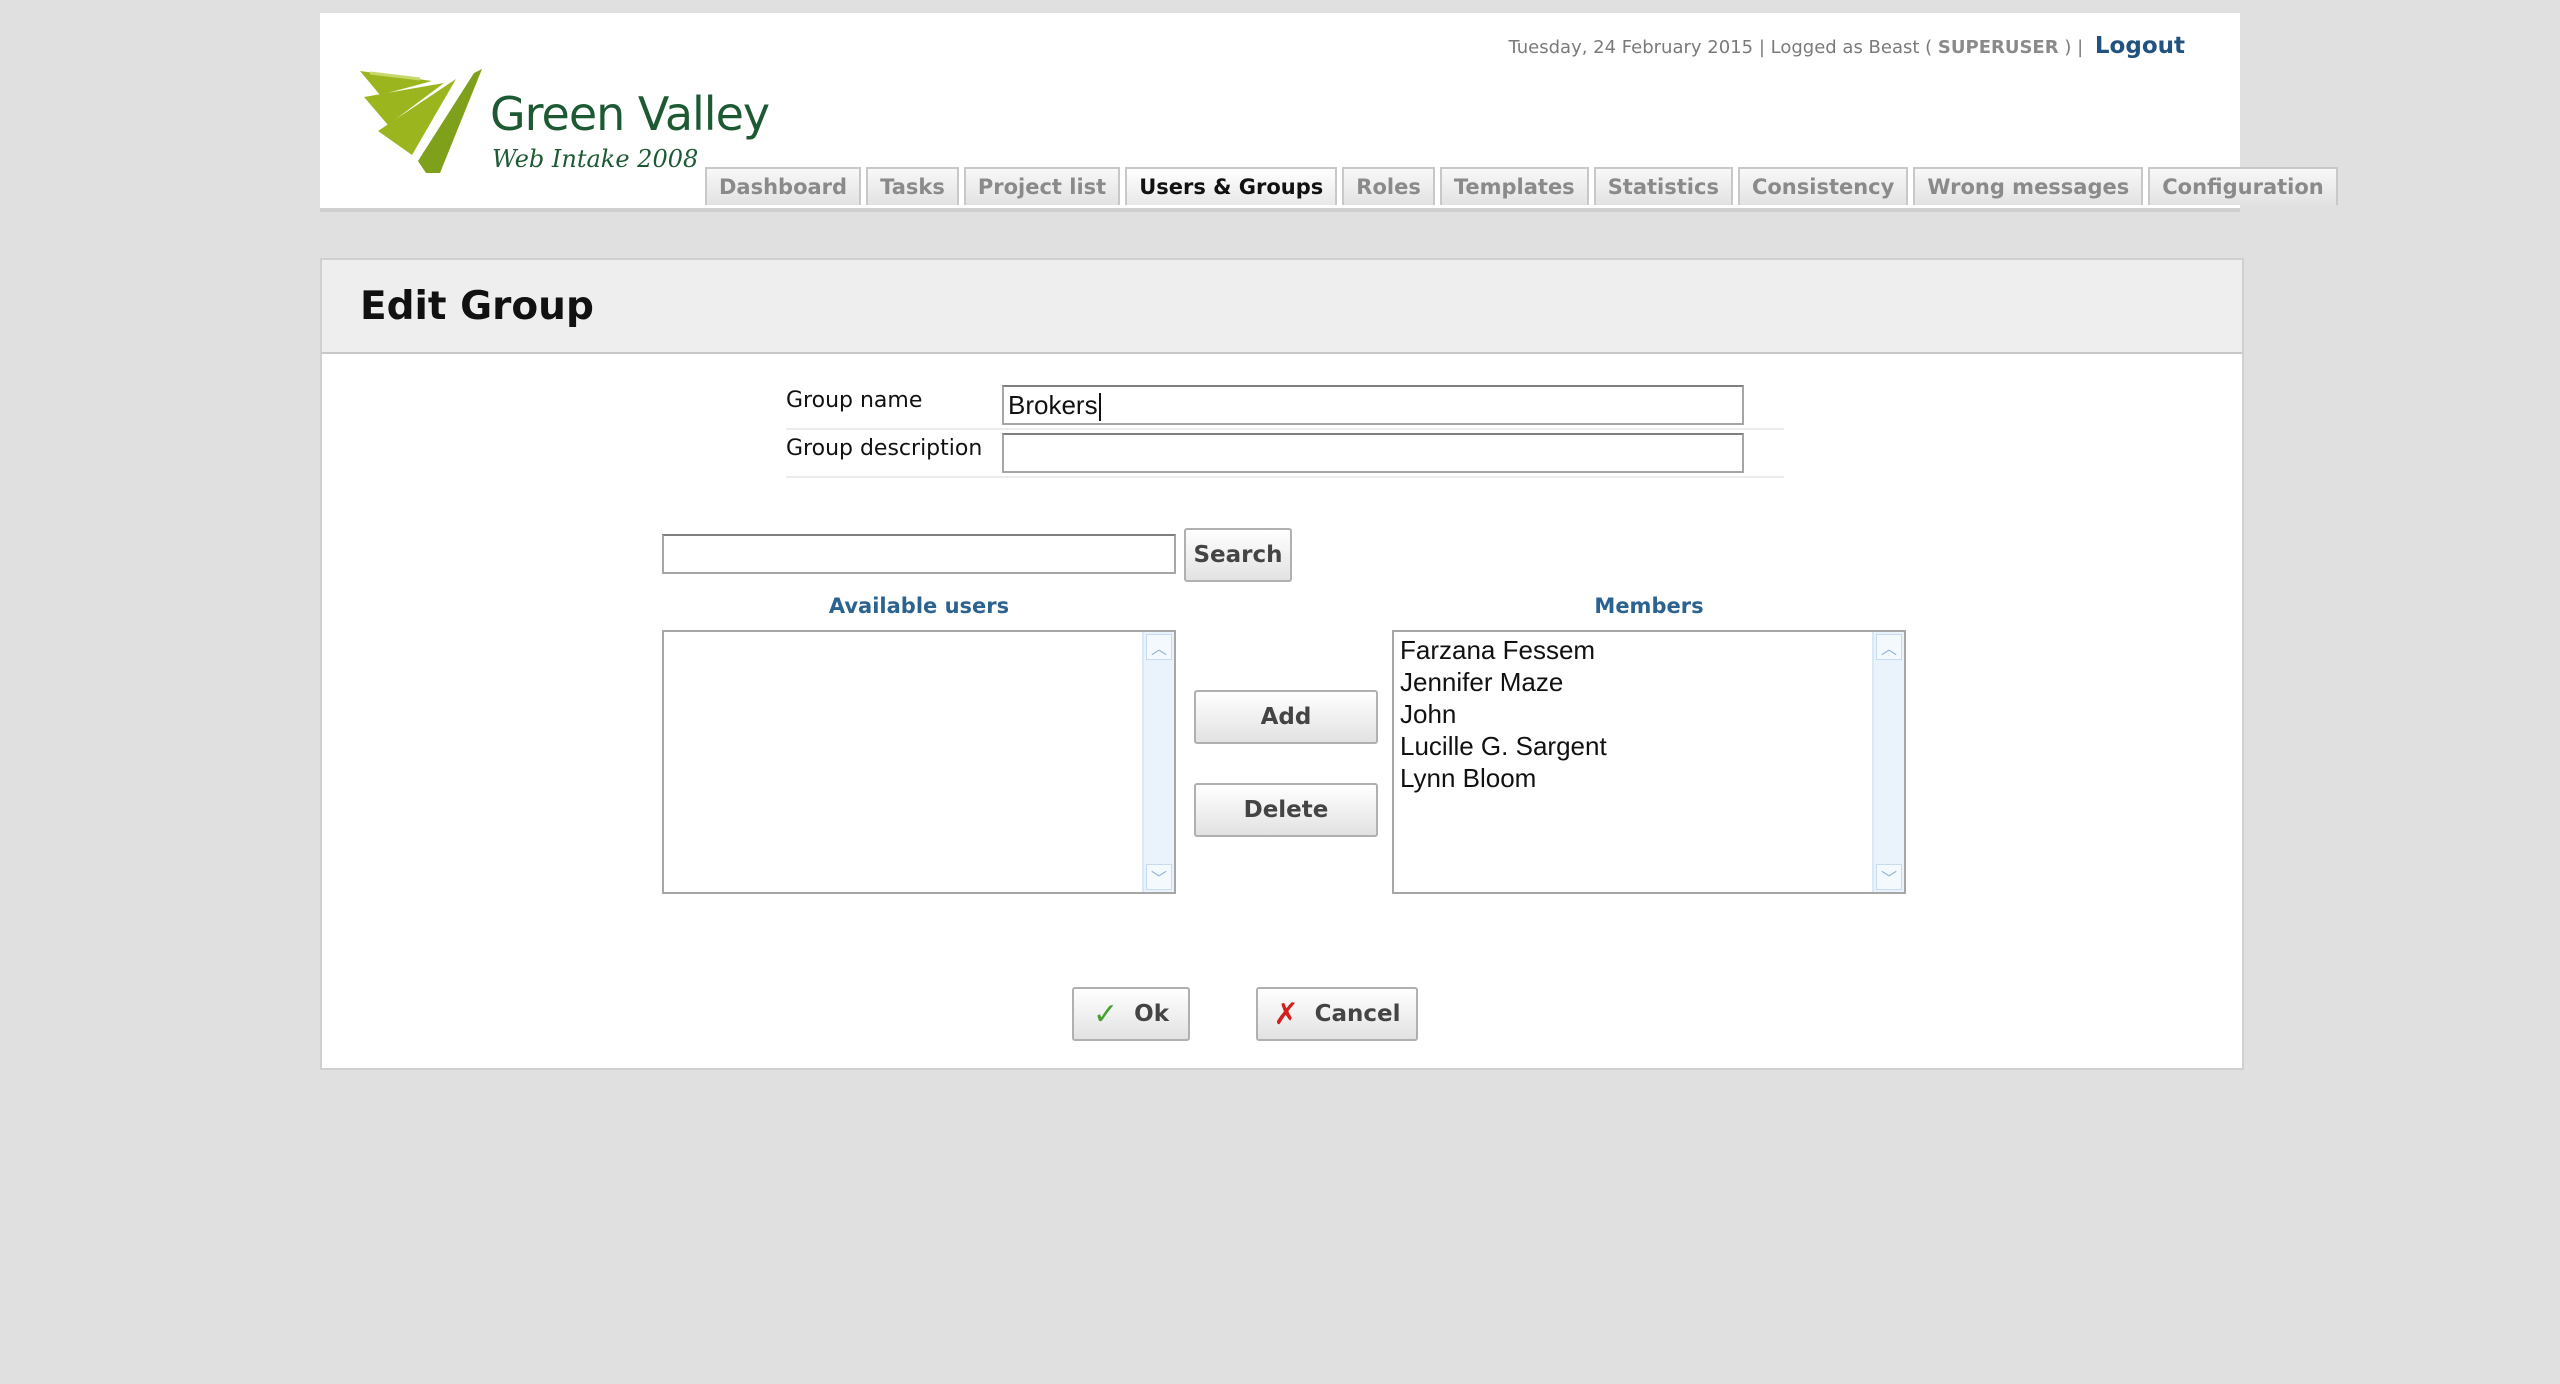 Image resolution: width=2560 pixels, height=1384 pixels. Describe the element at coordinates (1373, 453) in the screenshot. I see `group-description-input` at that location.